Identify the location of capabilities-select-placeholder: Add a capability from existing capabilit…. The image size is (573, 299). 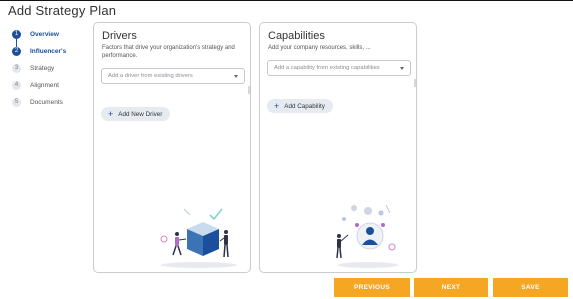
(327, 68).